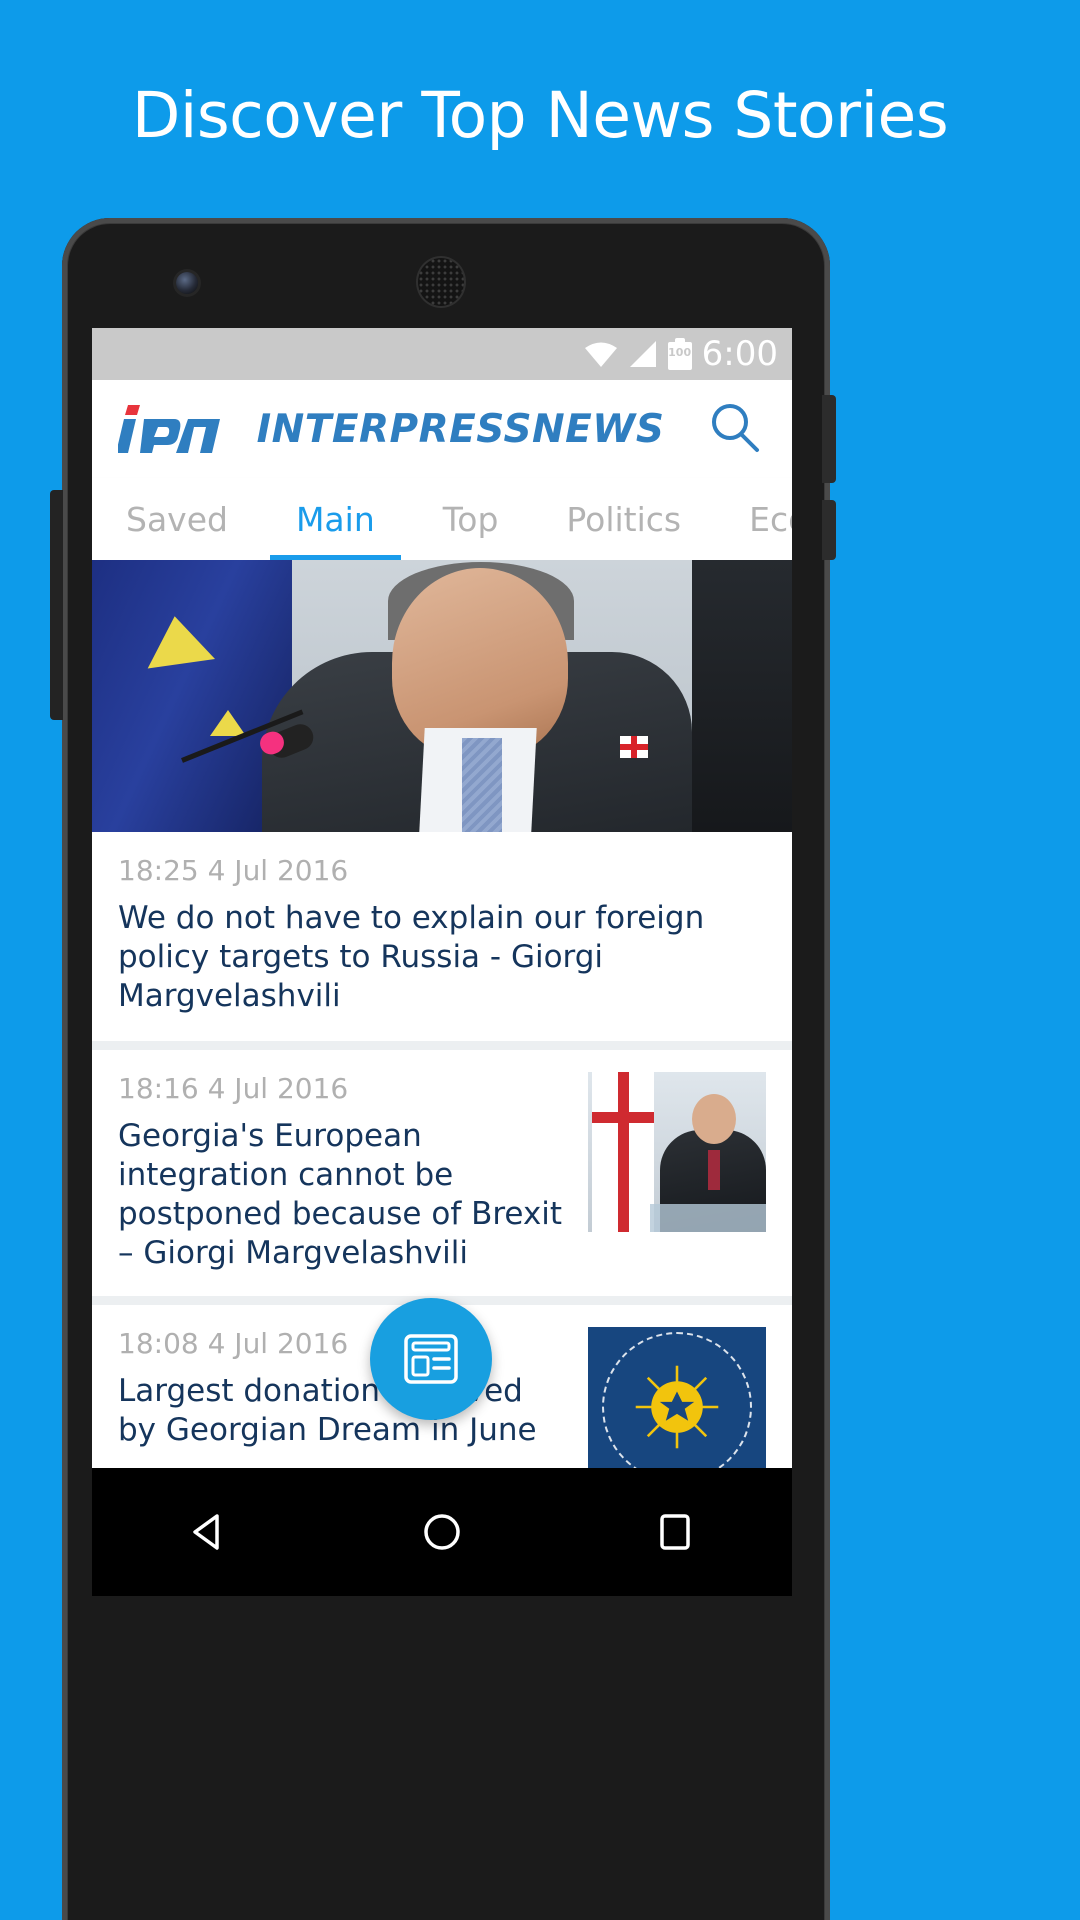 Image resolution: width=1080 pixels, height=1920 pixels. I want to click on tab-label: Saved, so click(177, 519).